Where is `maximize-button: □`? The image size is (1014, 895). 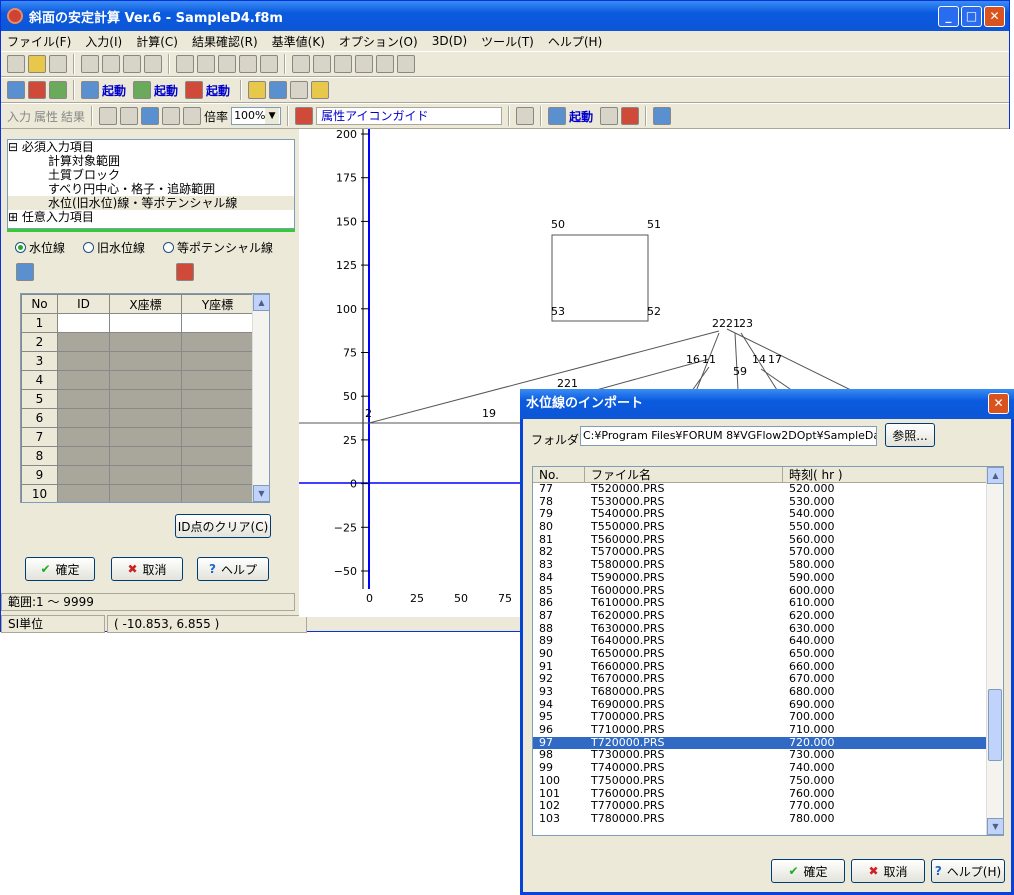 maximize-button: □ is located at coordinates (971, 16).